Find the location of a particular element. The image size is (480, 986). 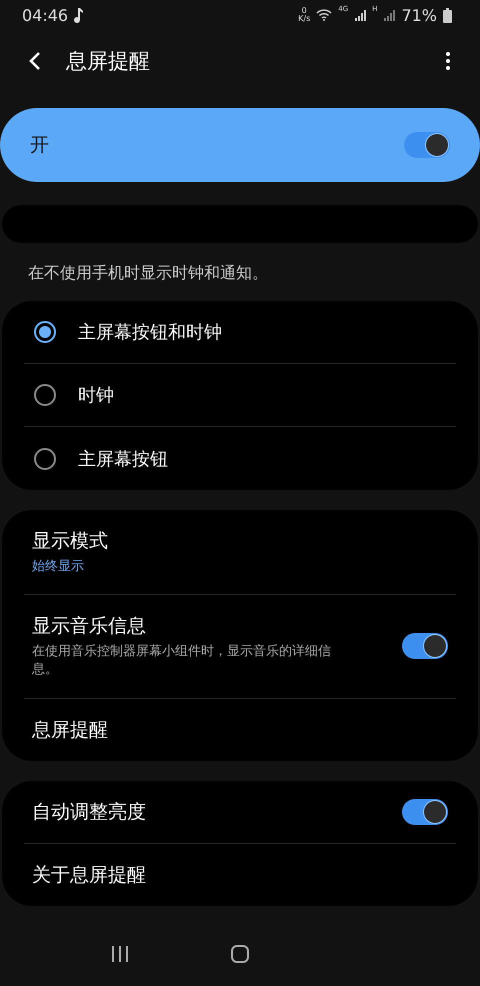

radio-option: 主屏幕按钮和时钟 is located at coordinates (240, 332).